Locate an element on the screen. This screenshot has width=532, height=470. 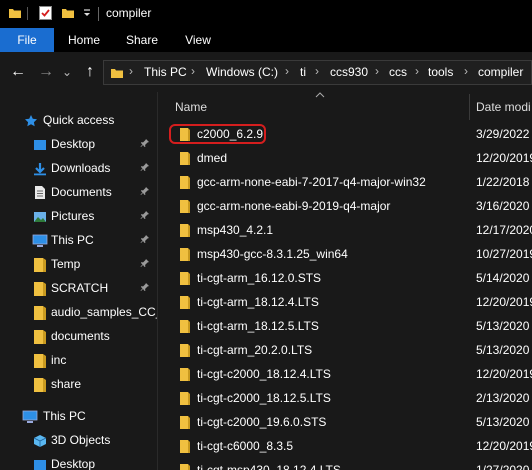
sidebar-item-downloads: Downloads is located at coordinates (78, 169).